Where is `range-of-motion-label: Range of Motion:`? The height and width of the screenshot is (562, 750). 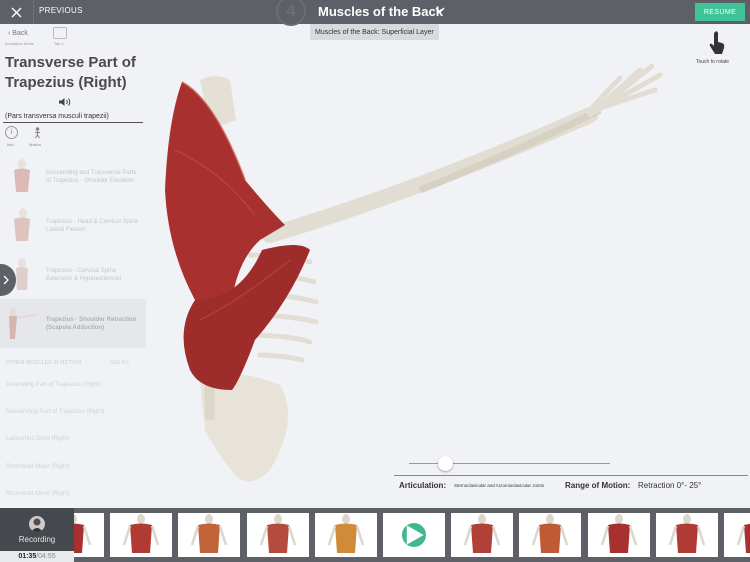
range-of-motion-label: Range of Motion: is located at coordinates (598, 485).